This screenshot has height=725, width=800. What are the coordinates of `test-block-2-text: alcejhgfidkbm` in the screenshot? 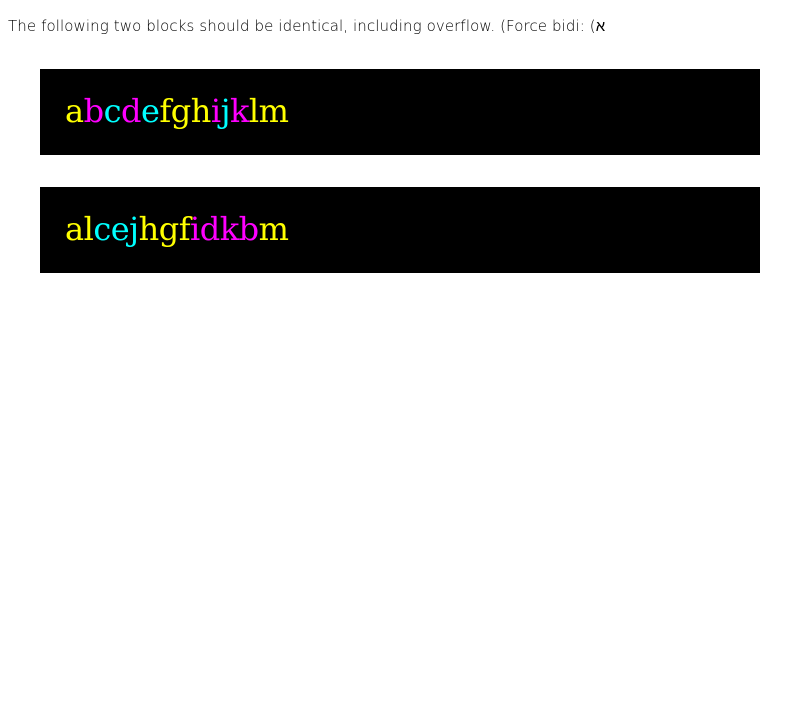 It's located at (177, 229).